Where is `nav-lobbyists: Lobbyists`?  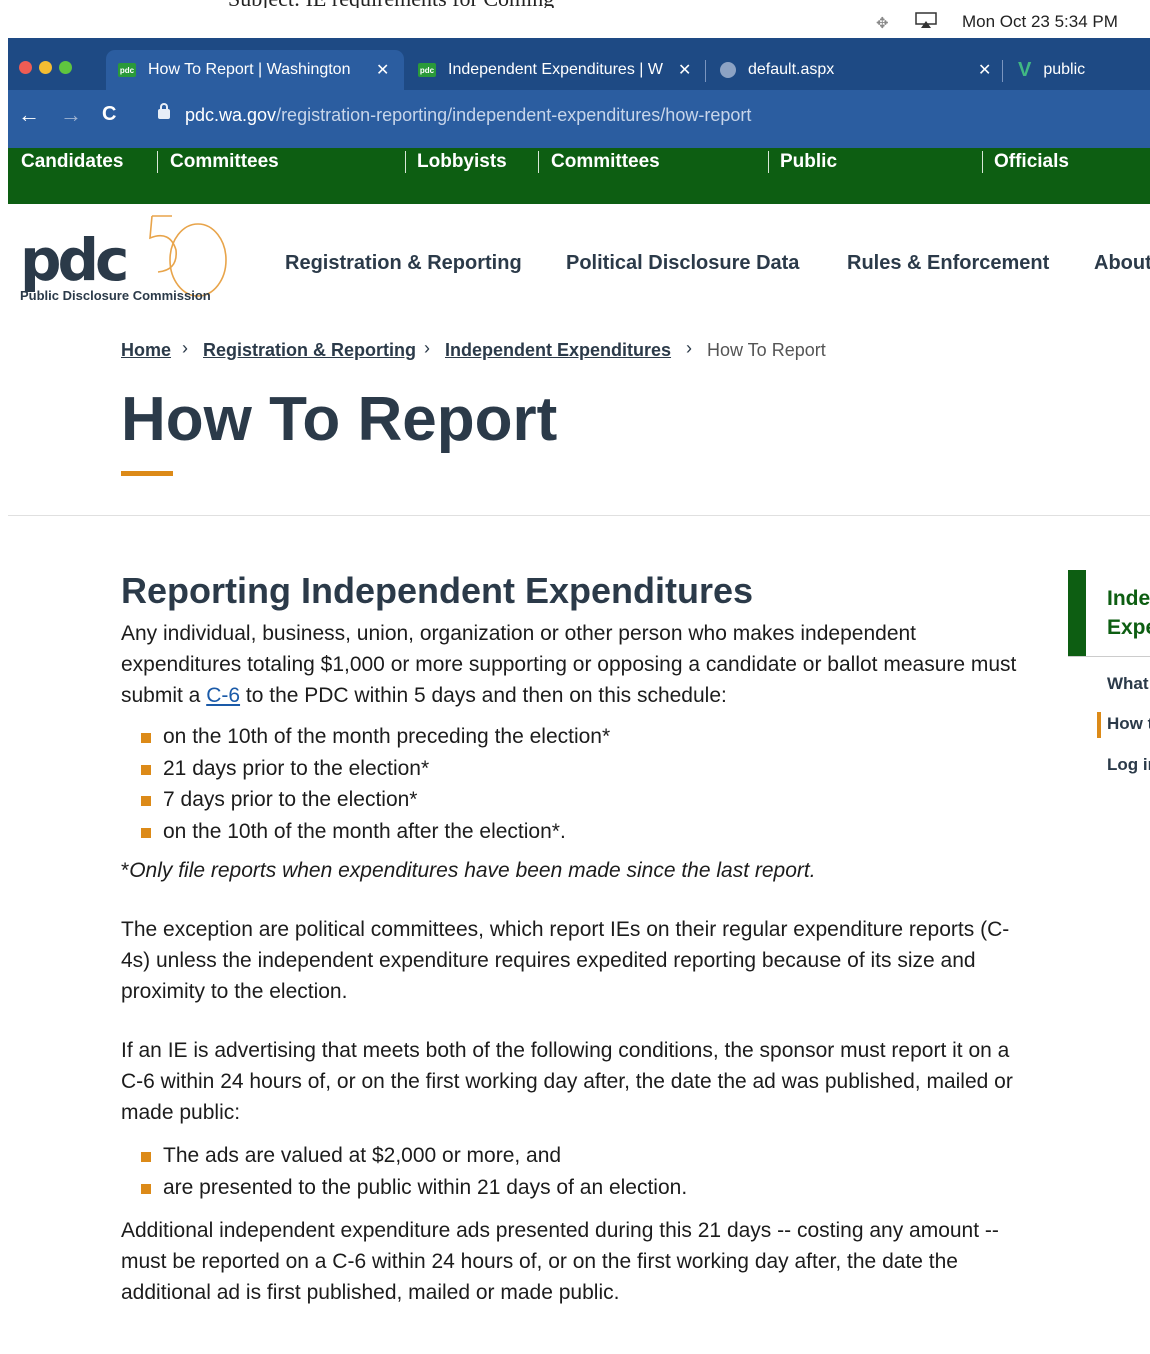 nav-lobbyists: Lobbyists is located at coordinates (462, 162).